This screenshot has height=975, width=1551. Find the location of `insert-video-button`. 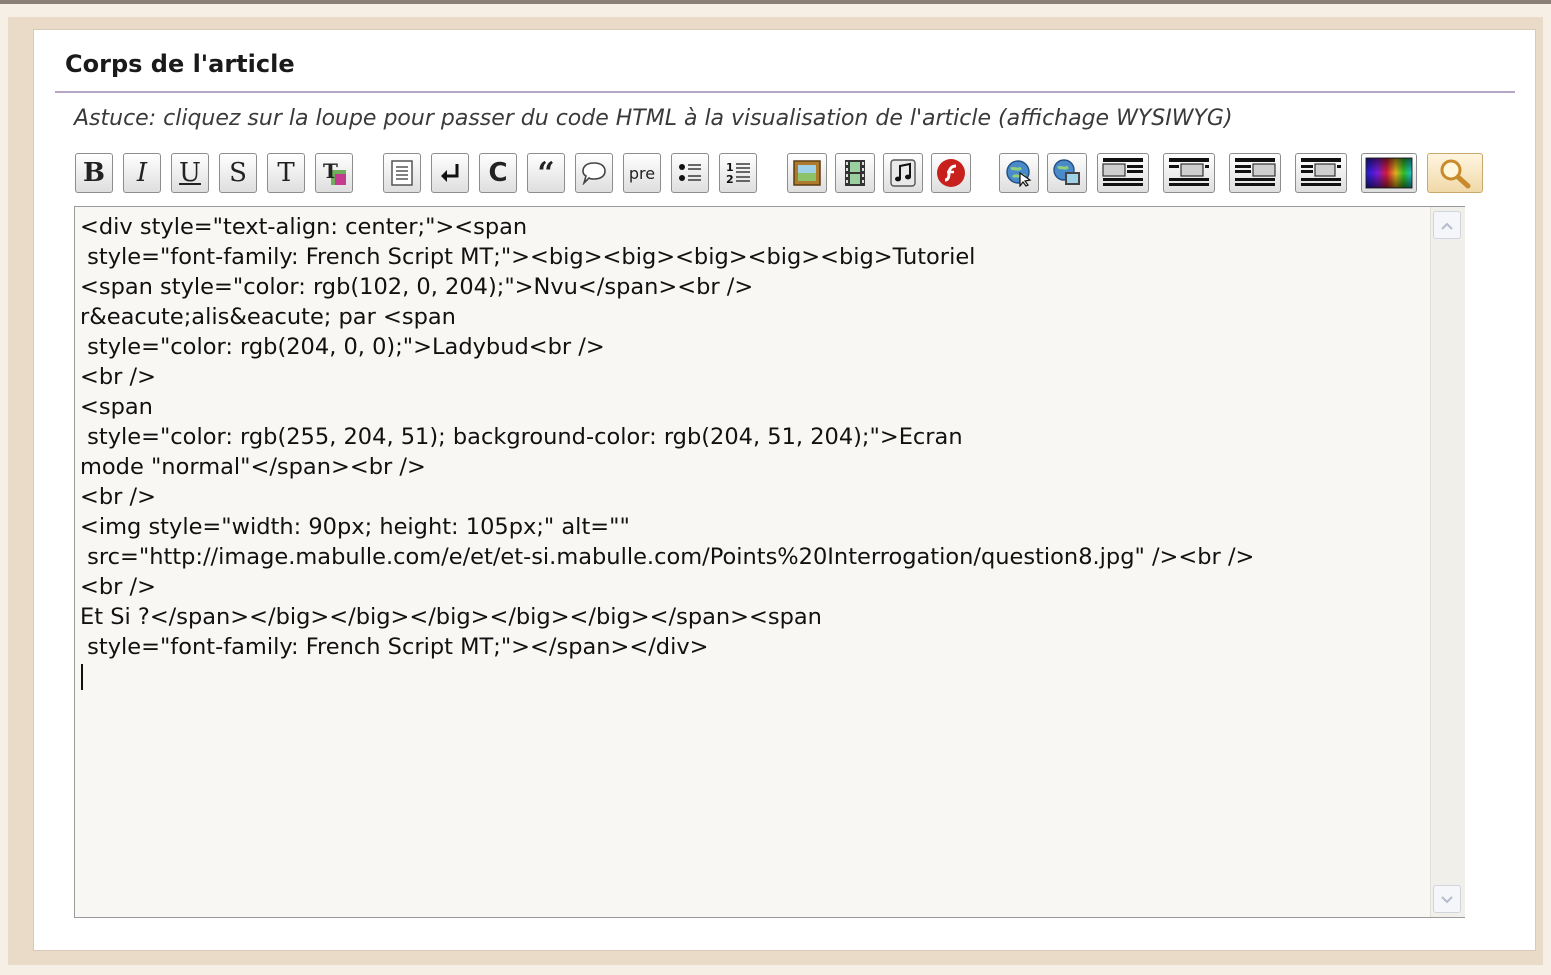

insert-video-button is located at coordinates (855, 173).